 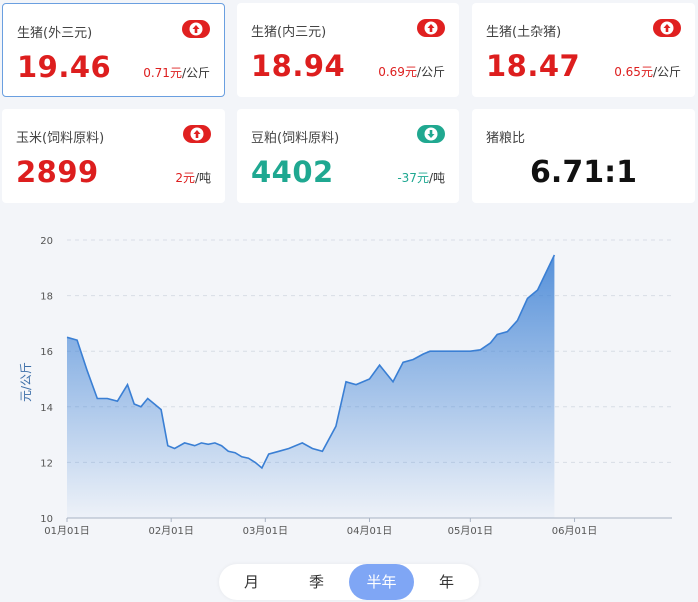 What do you see at coordinates (348, 50) in the screenshot?
I see `price-card-pig-inner: 生猪(内三元) 18.94 0.69元/公斤` at bounding box center [348, 50].